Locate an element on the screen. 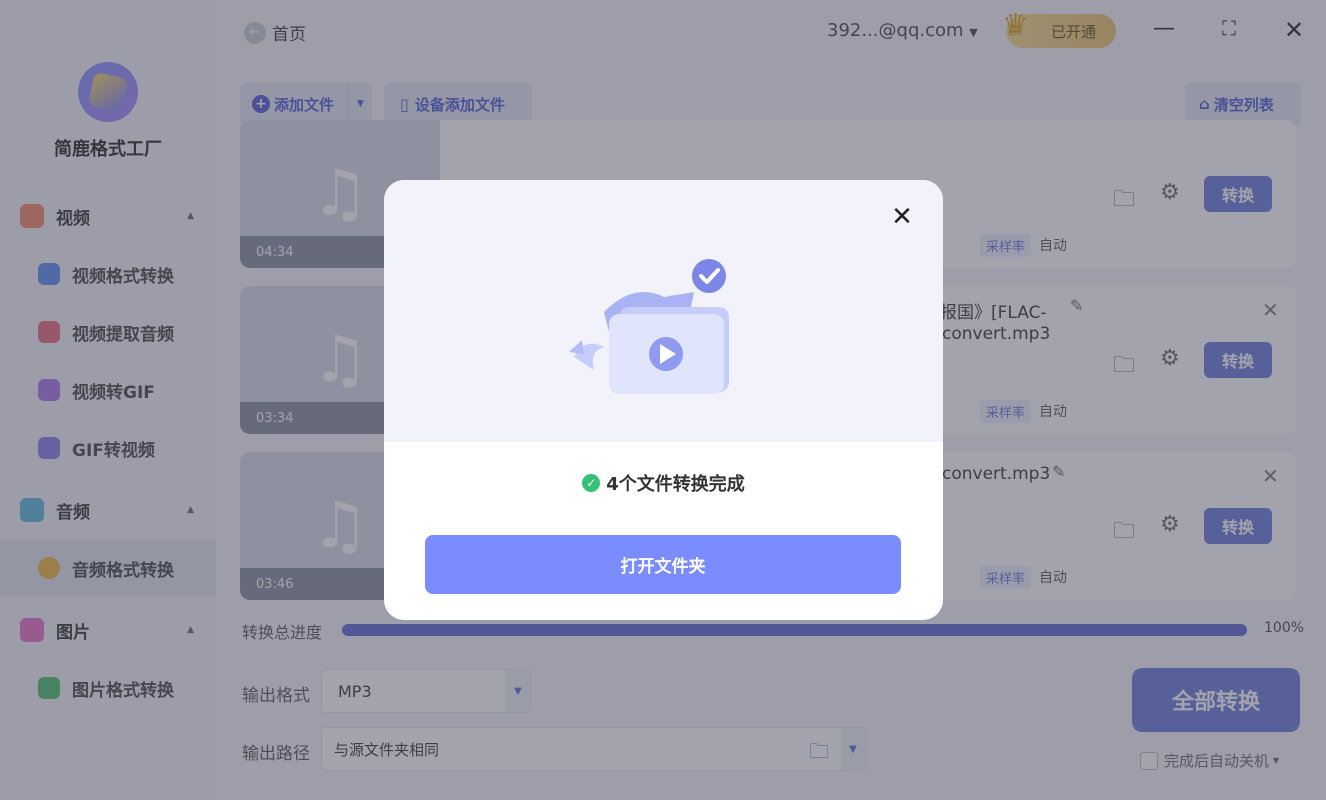 Image resolution: width=1326 pixels, height=800 pixels. completion-status: ✓ 4个文件转换完成 is located at coordinates (663, 483).